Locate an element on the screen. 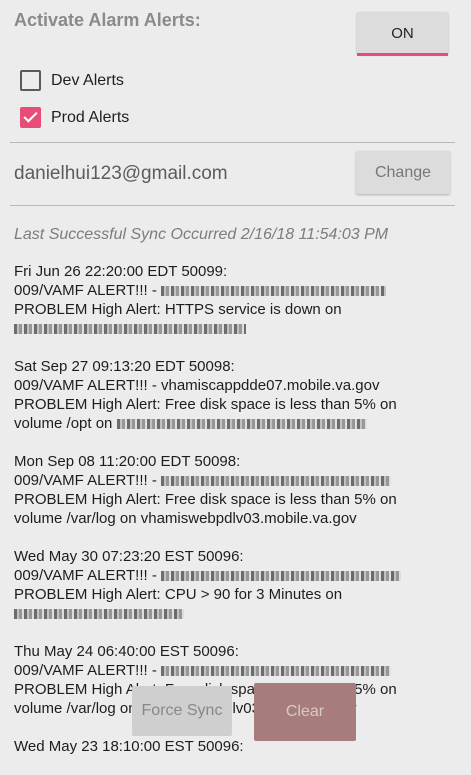 The image size is (471, 775). alert-item: Wed May 23 18:10:00 EST 50096: is located at coordinates (234, 746).